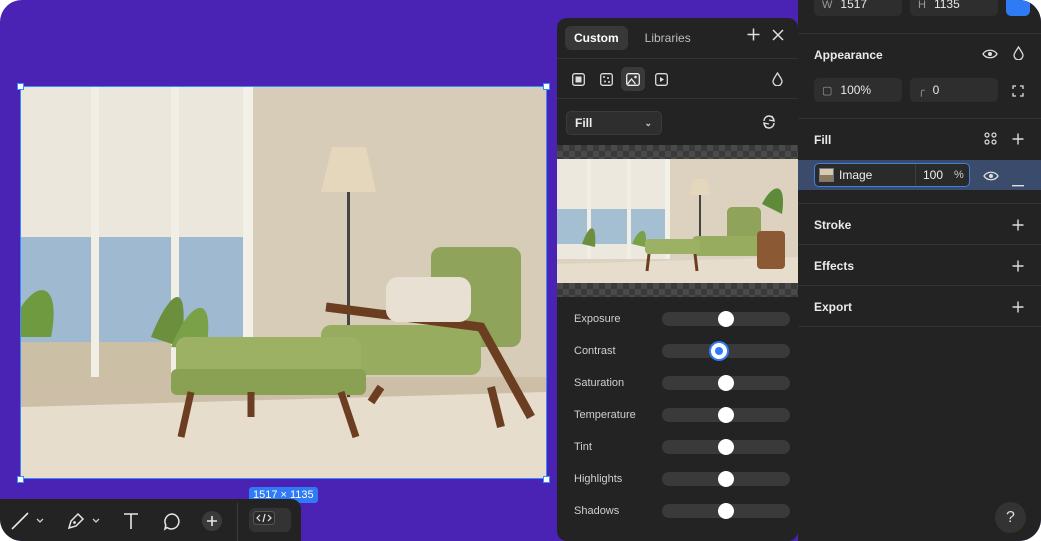  I want to click on highlights-slider, so click(726, 479).